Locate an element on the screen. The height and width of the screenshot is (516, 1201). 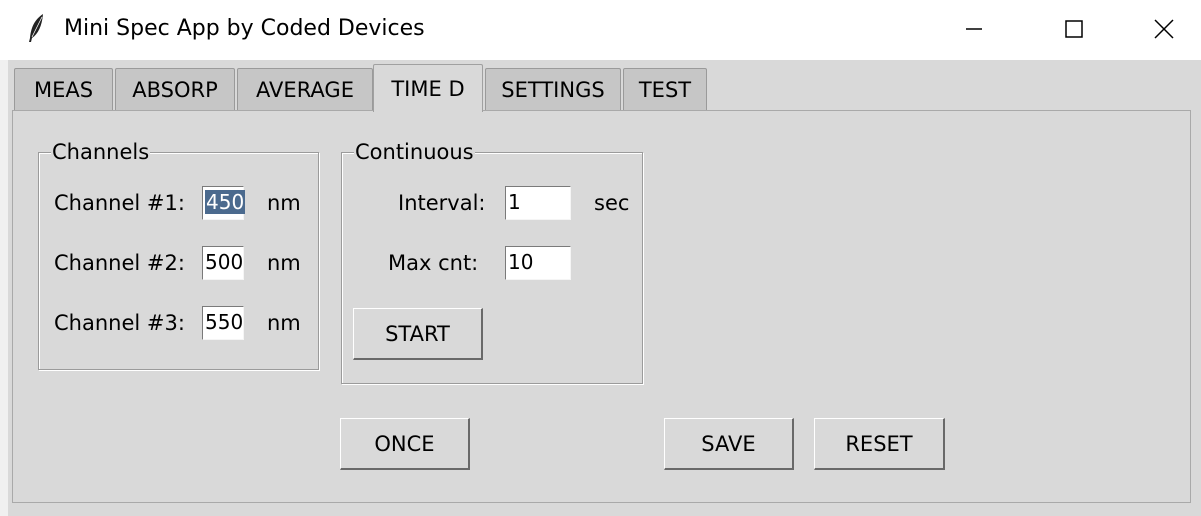
channel-3-label: Channel #3: is located at coordinates (119, 323).